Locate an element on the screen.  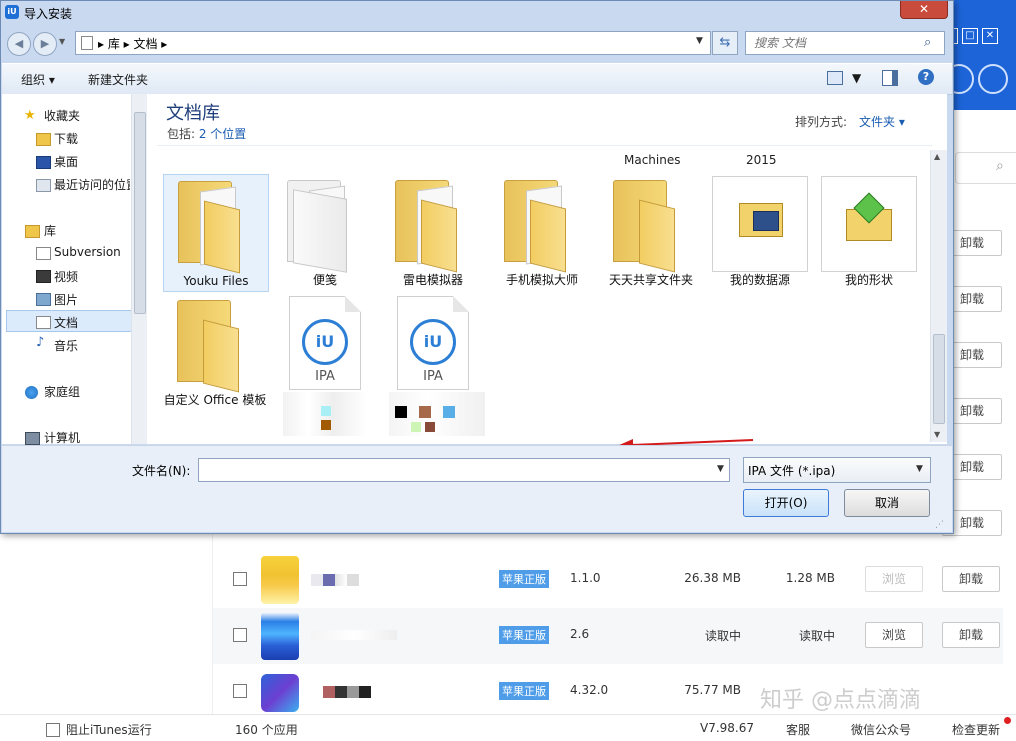
maximize-icon: □ is located at coordinates (970, 36).